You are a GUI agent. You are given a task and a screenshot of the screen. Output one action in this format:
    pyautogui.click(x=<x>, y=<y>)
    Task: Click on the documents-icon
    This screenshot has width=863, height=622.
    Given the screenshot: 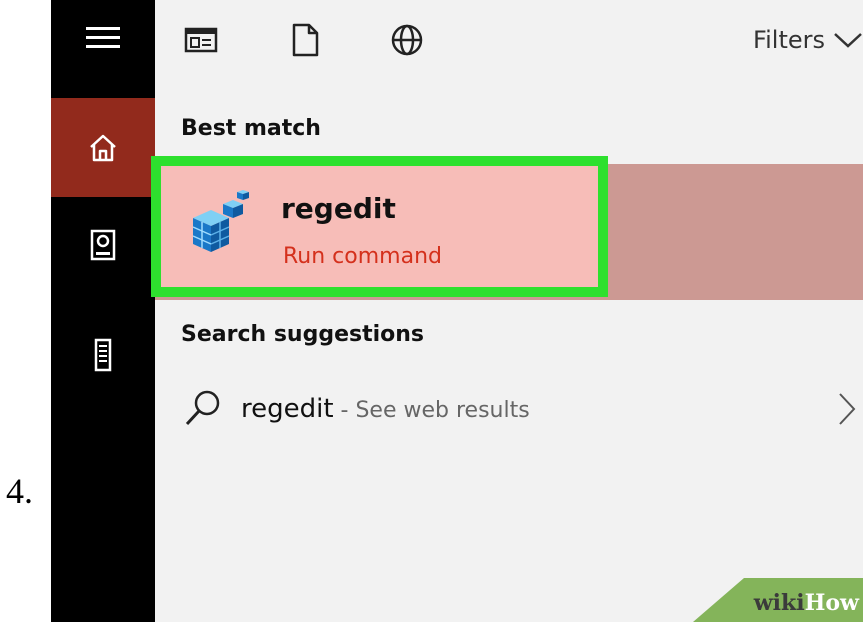 What is the action you would take?
    pyautogui.click(x=103, y=245)
    